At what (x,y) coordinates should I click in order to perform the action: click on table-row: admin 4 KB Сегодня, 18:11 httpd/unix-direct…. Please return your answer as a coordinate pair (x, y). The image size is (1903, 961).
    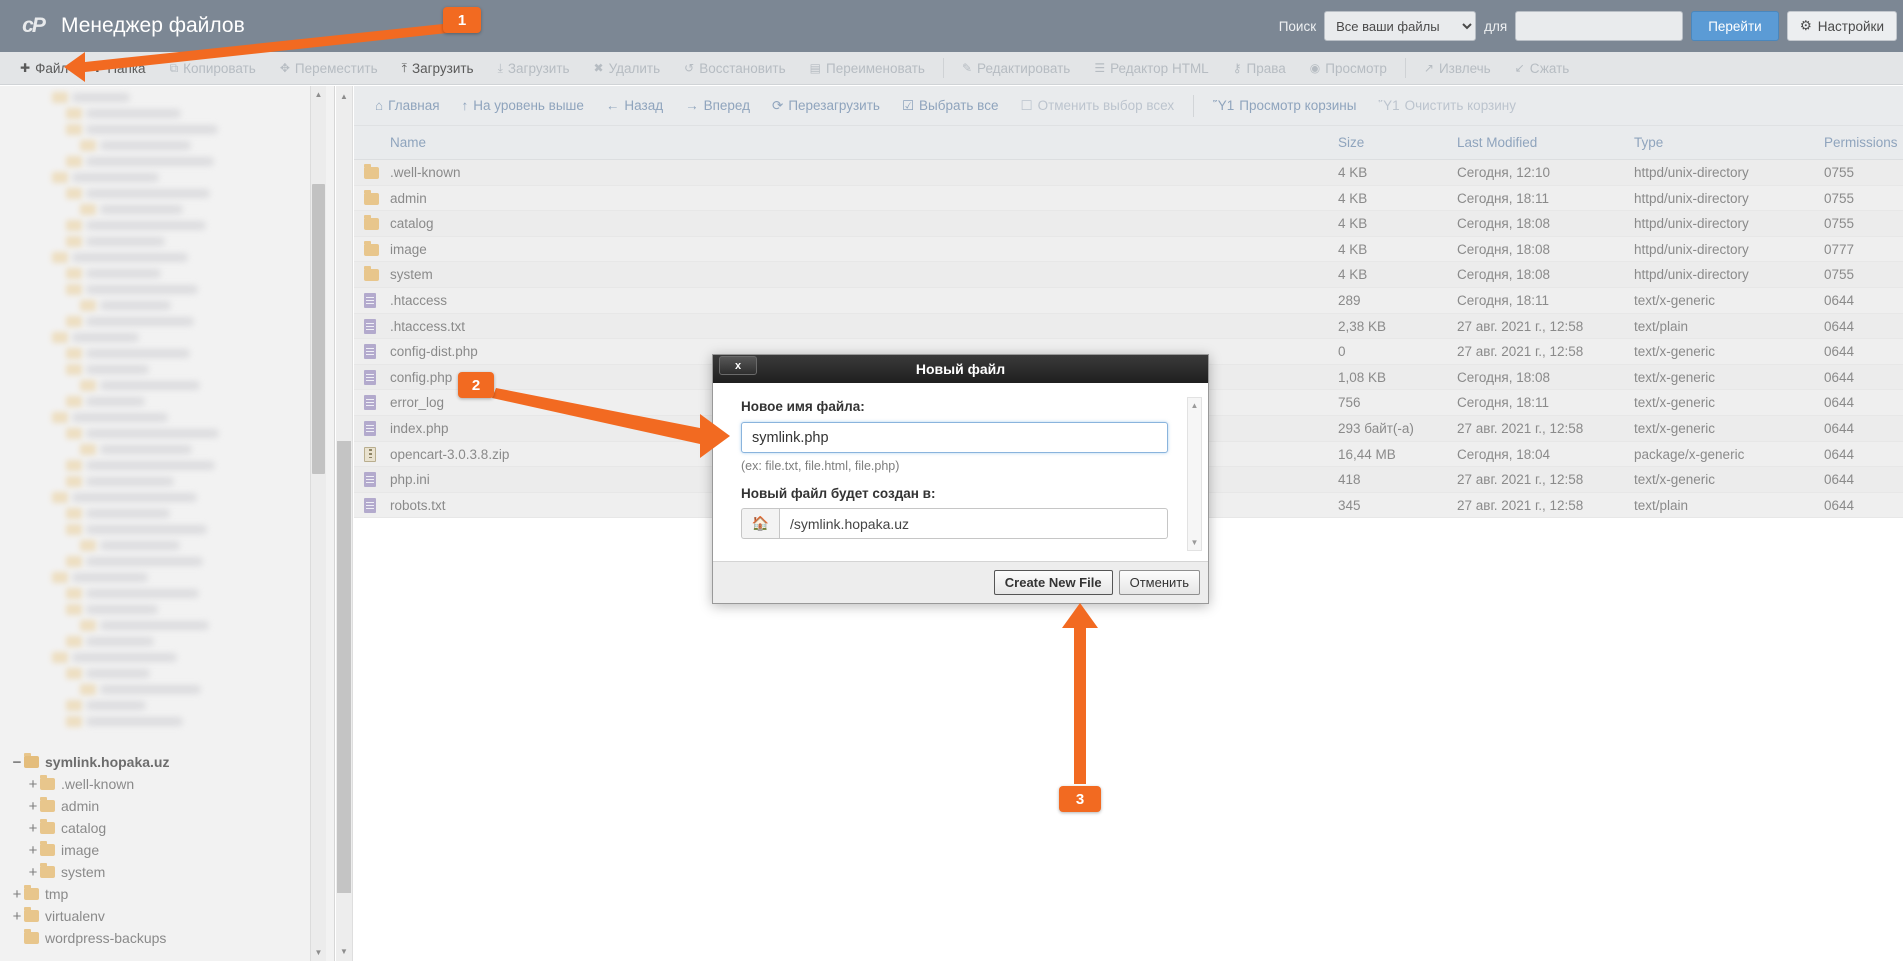
    Looking at the image, I should click on (1128, 198).